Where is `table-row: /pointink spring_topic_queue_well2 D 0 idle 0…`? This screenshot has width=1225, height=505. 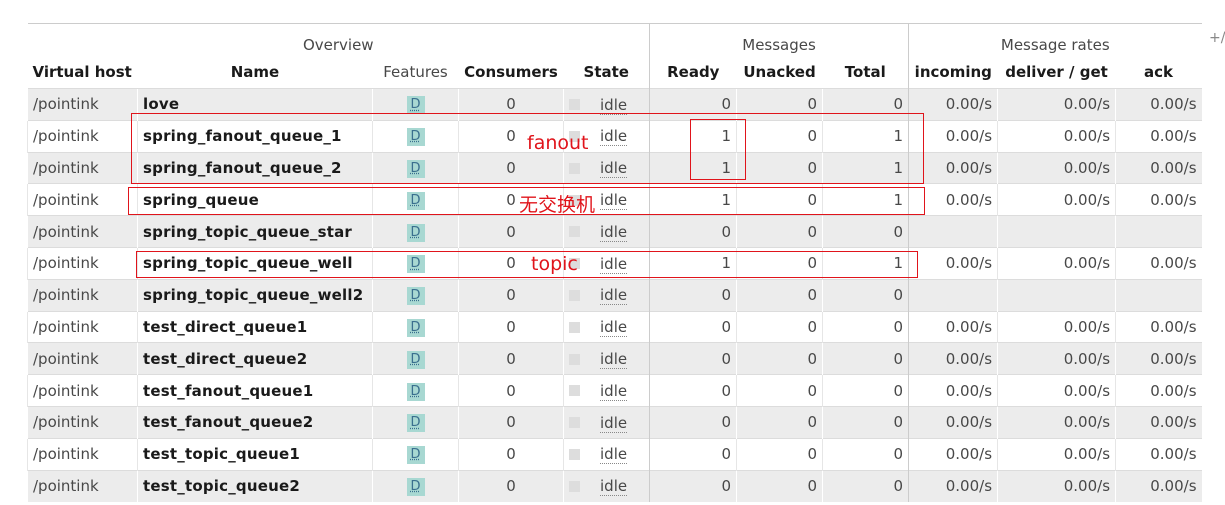 table-row: /pointink spring_topic_queue_well2 D 0 idle 0… is located at coordinates (614, 295).